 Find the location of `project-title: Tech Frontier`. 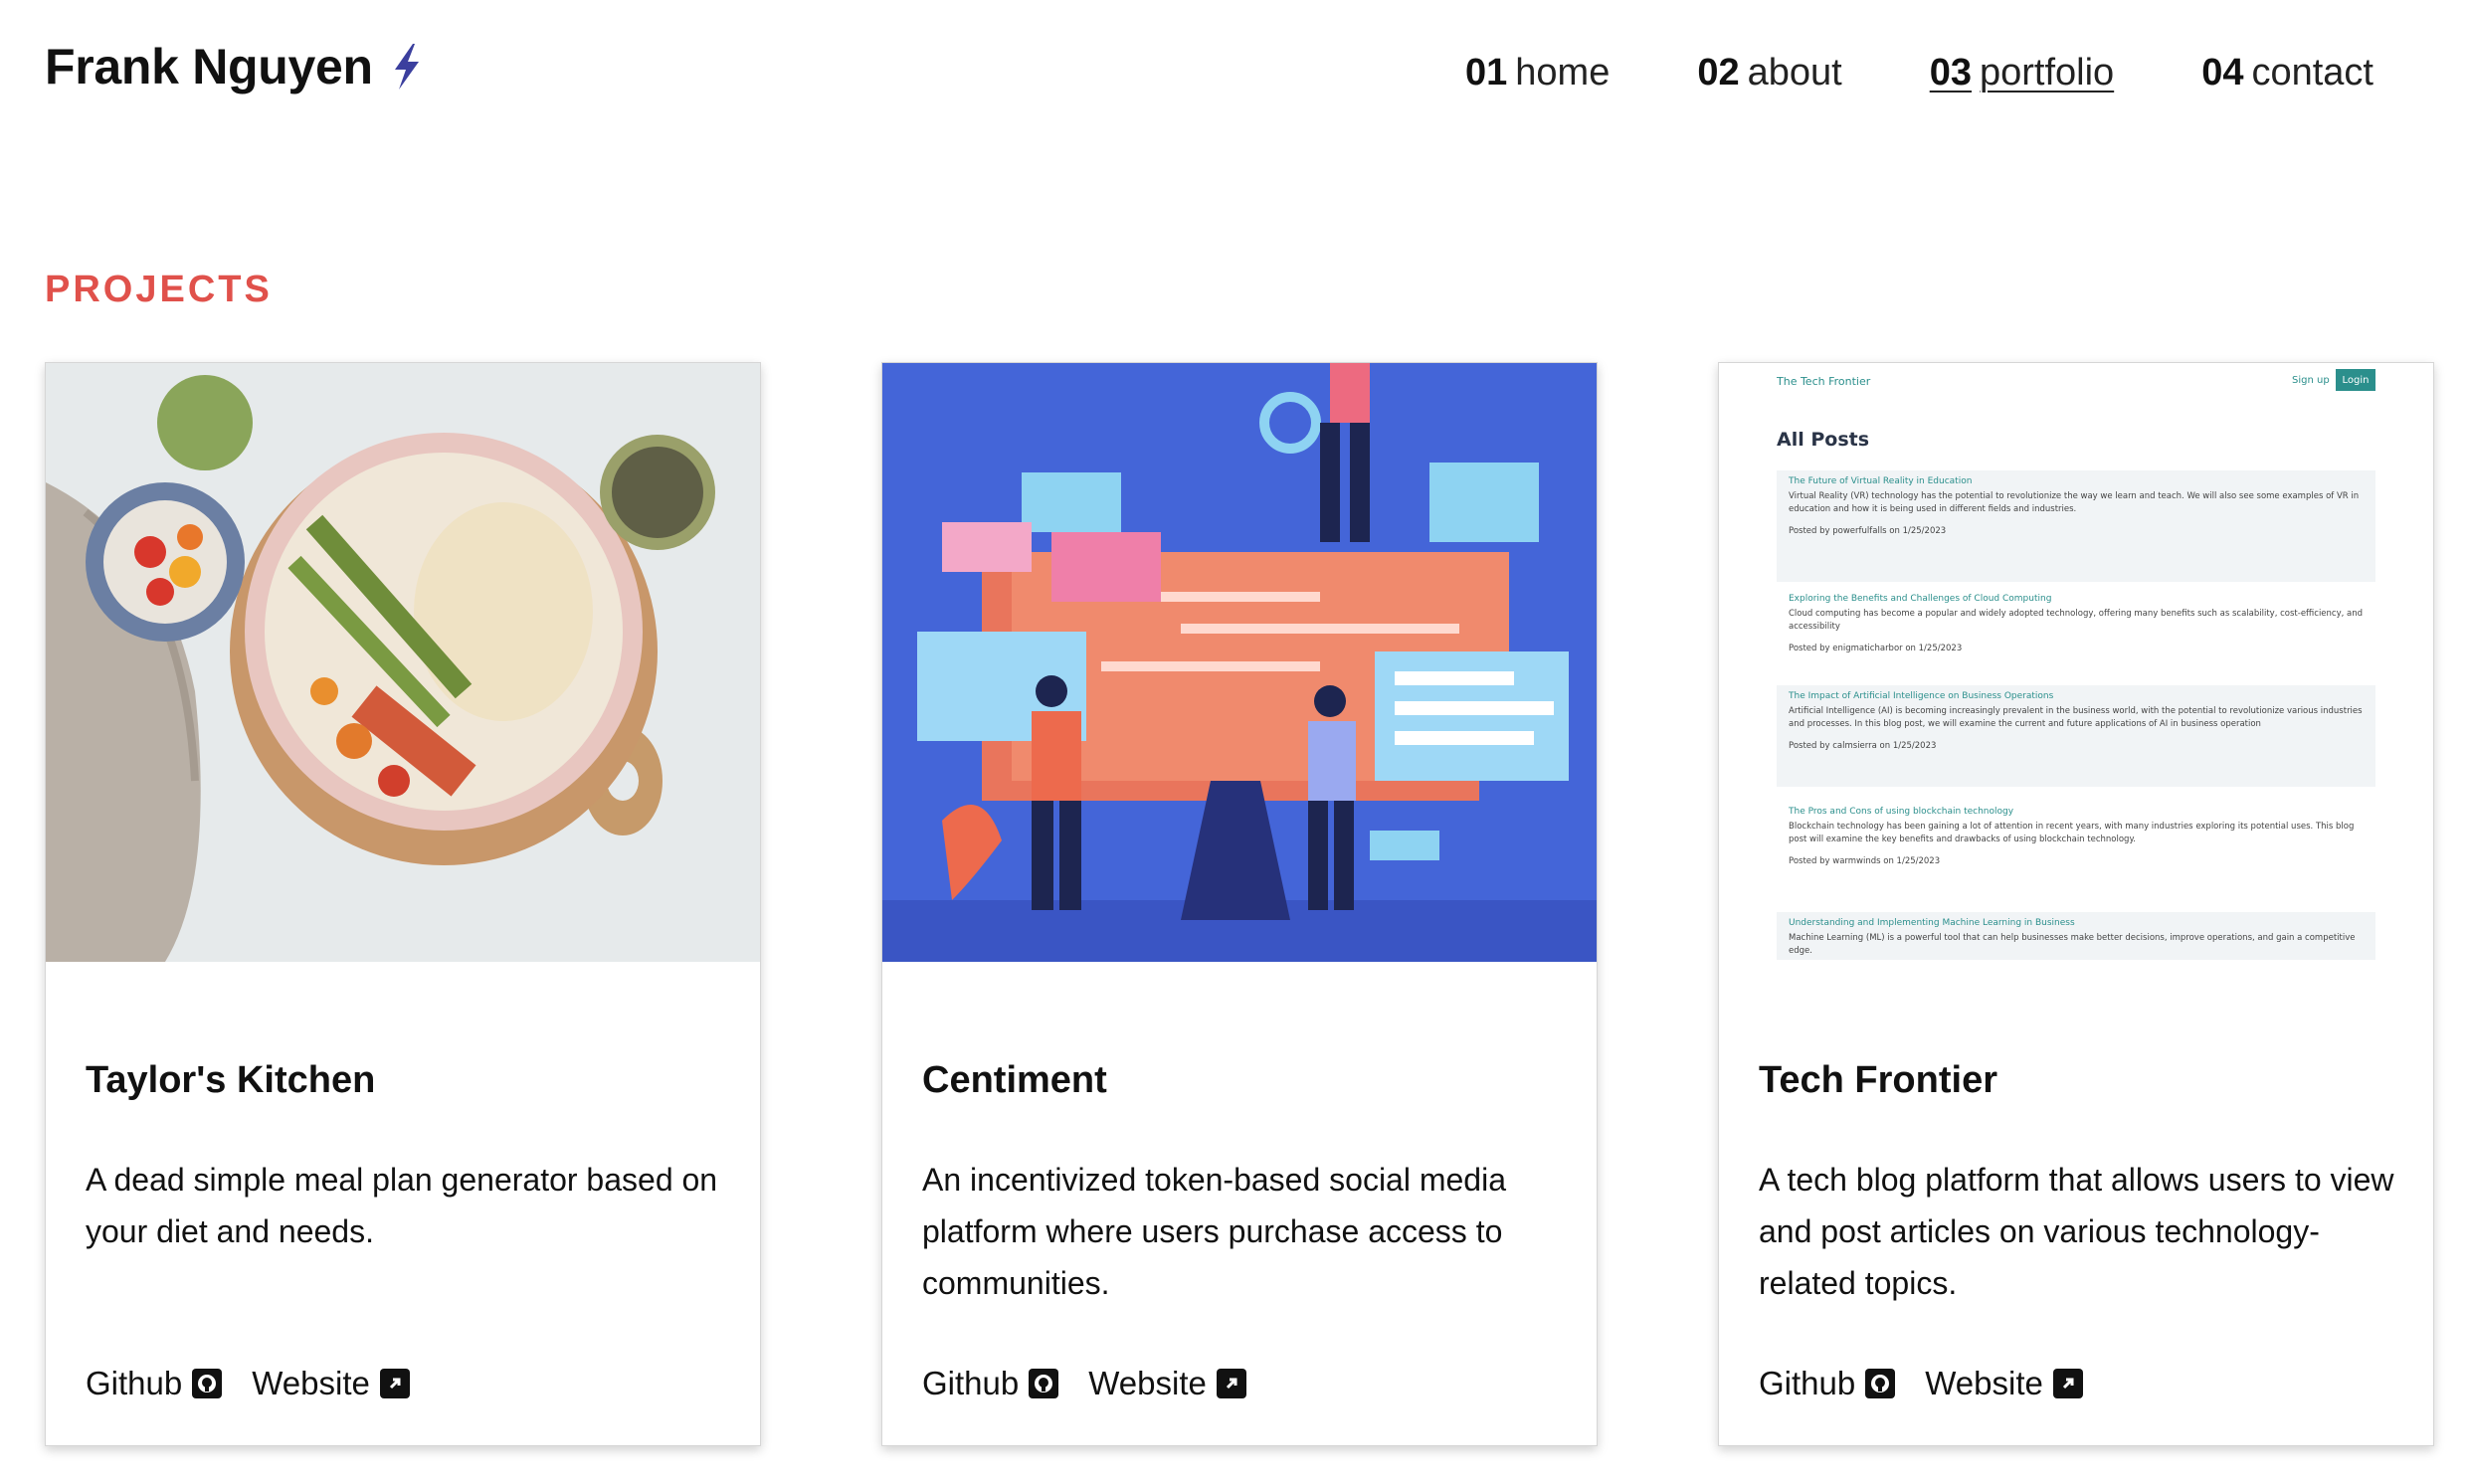

project-title: Tech Frontier is located at coordinates (1878, 1080).